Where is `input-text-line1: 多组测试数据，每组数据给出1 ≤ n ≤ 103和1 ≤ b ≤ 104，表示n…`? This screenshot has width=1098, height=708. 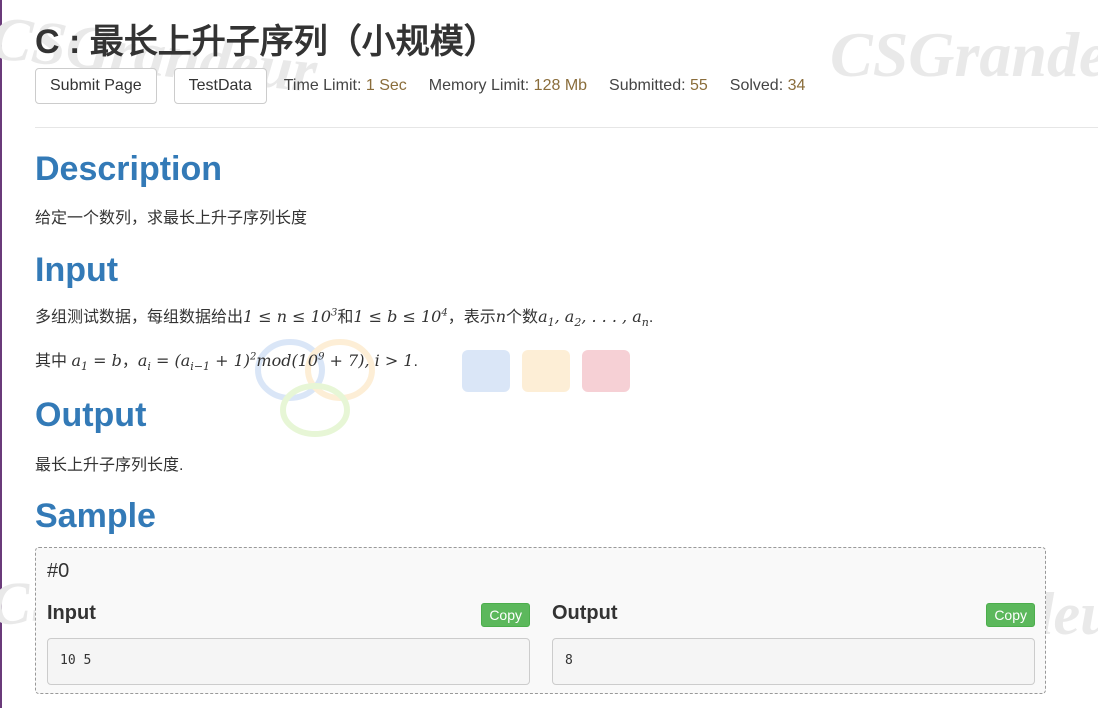 input-text-line1: 多组测试数据，每组数据给出1 ≤ n ≤ 103和1 ≤ b ≤ 104，表示n… is located at coordinates (344, 318).